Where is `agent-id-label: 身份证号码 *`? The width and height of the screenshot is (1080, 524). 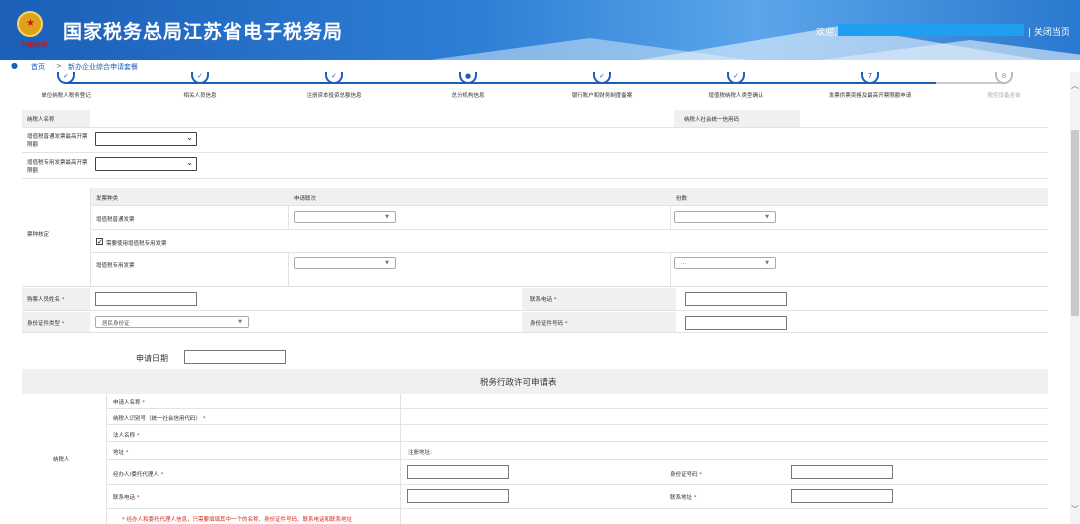 agent-id-label: 身份证号码 * is located at coordinates (686, 475).